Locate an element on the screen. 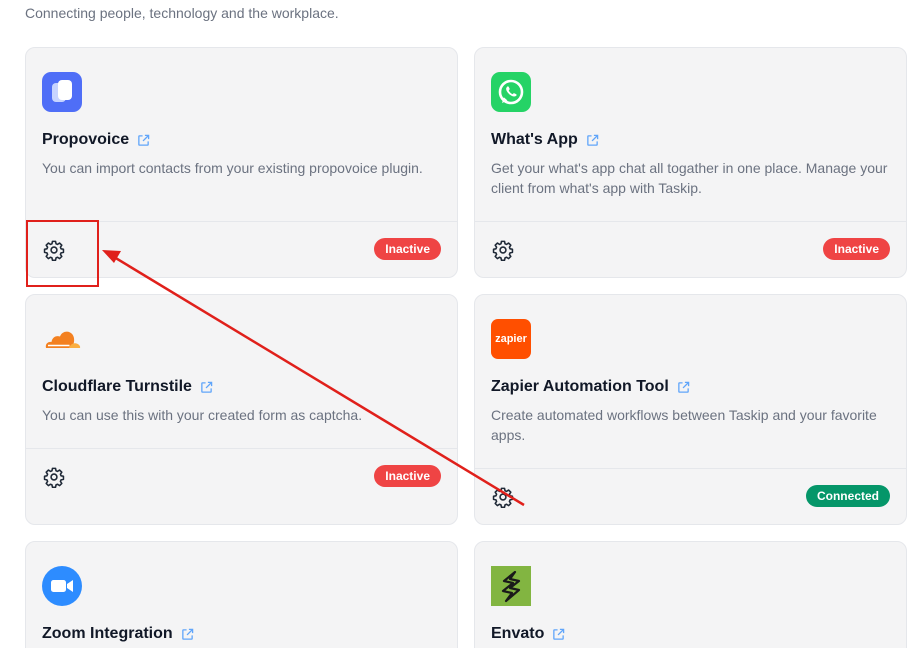  status-badge: Connected is located at coordinates (847, 496).